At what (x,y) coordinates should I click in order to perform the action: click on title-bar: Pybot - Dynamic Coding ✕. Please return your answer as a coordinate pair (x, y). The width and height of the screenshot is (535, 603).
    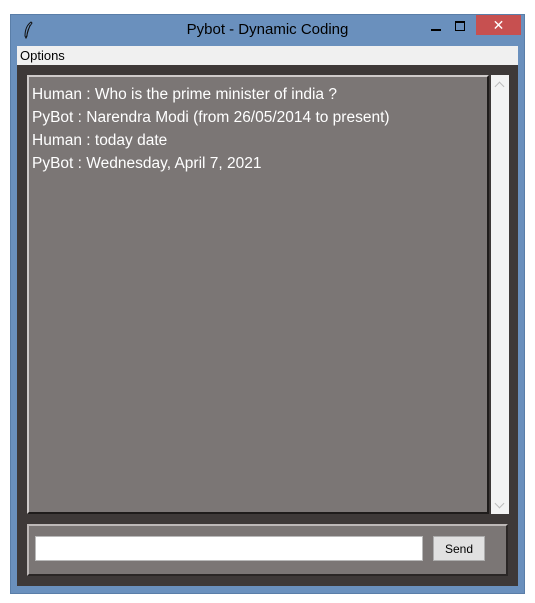
    Looking at the image, I should click on (267, 30).